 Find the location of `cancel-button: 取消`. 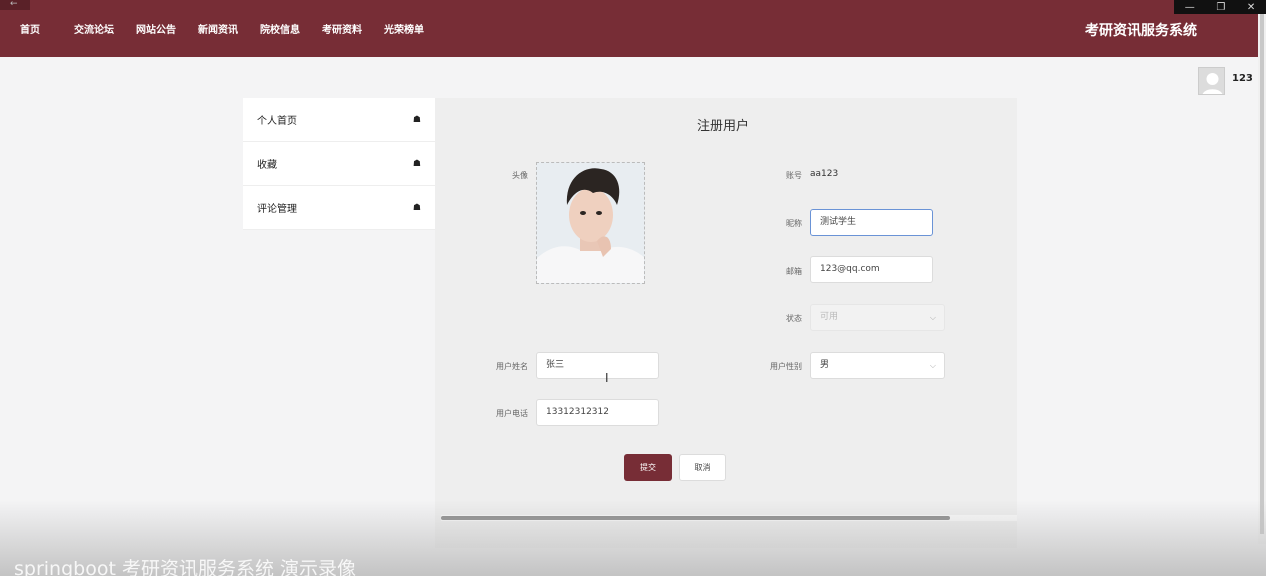

cancel-button: 取消 is located at coordinates (702, 467).